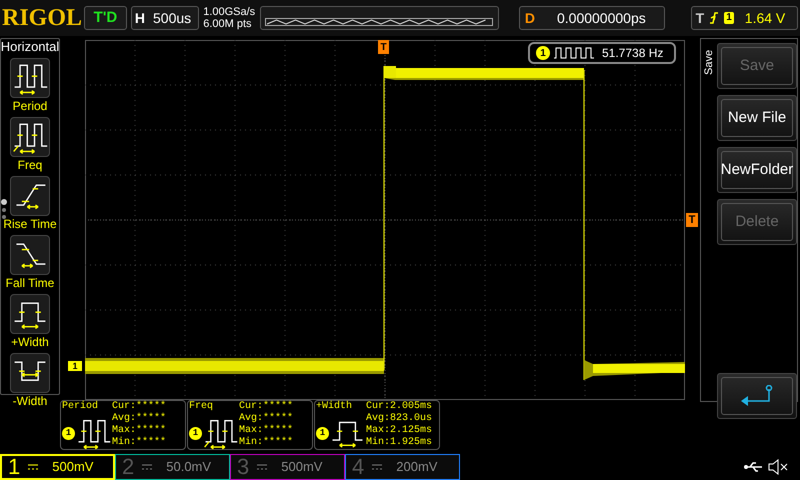  Describe the element at coordinates (417, 467) in the screenshot. I see `channel-scale: 200mV` at that location.